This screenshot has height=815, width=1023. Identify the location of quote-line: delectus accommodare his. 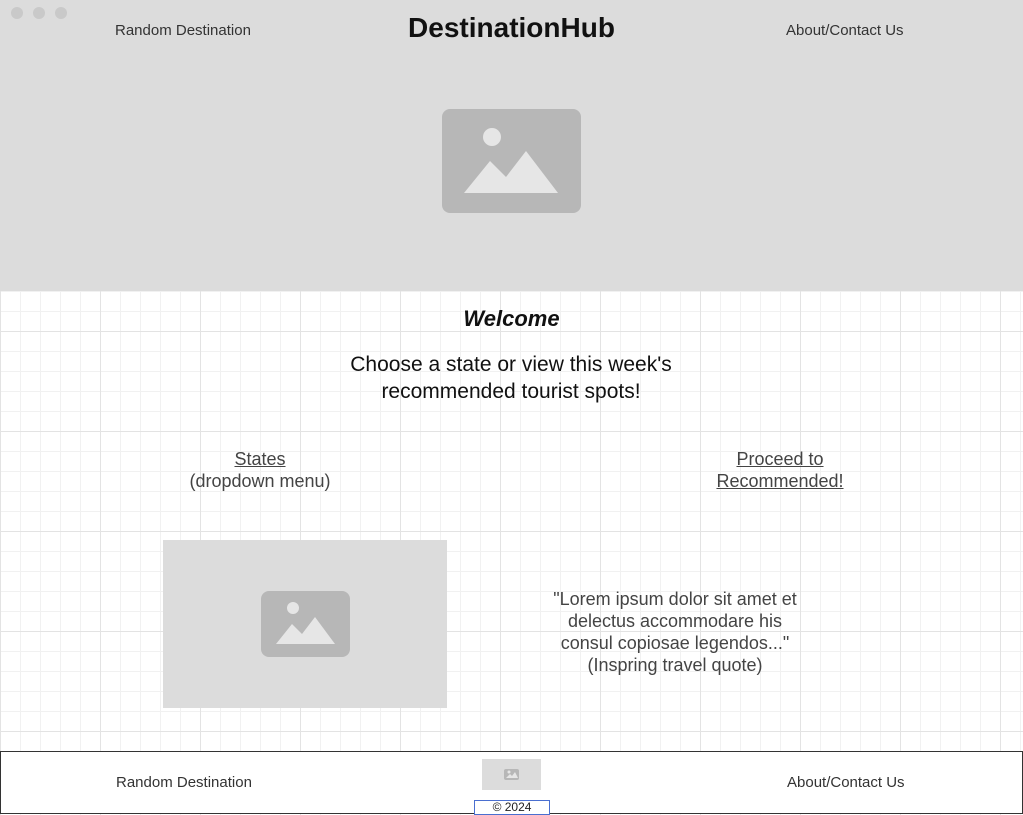
(675, 621).